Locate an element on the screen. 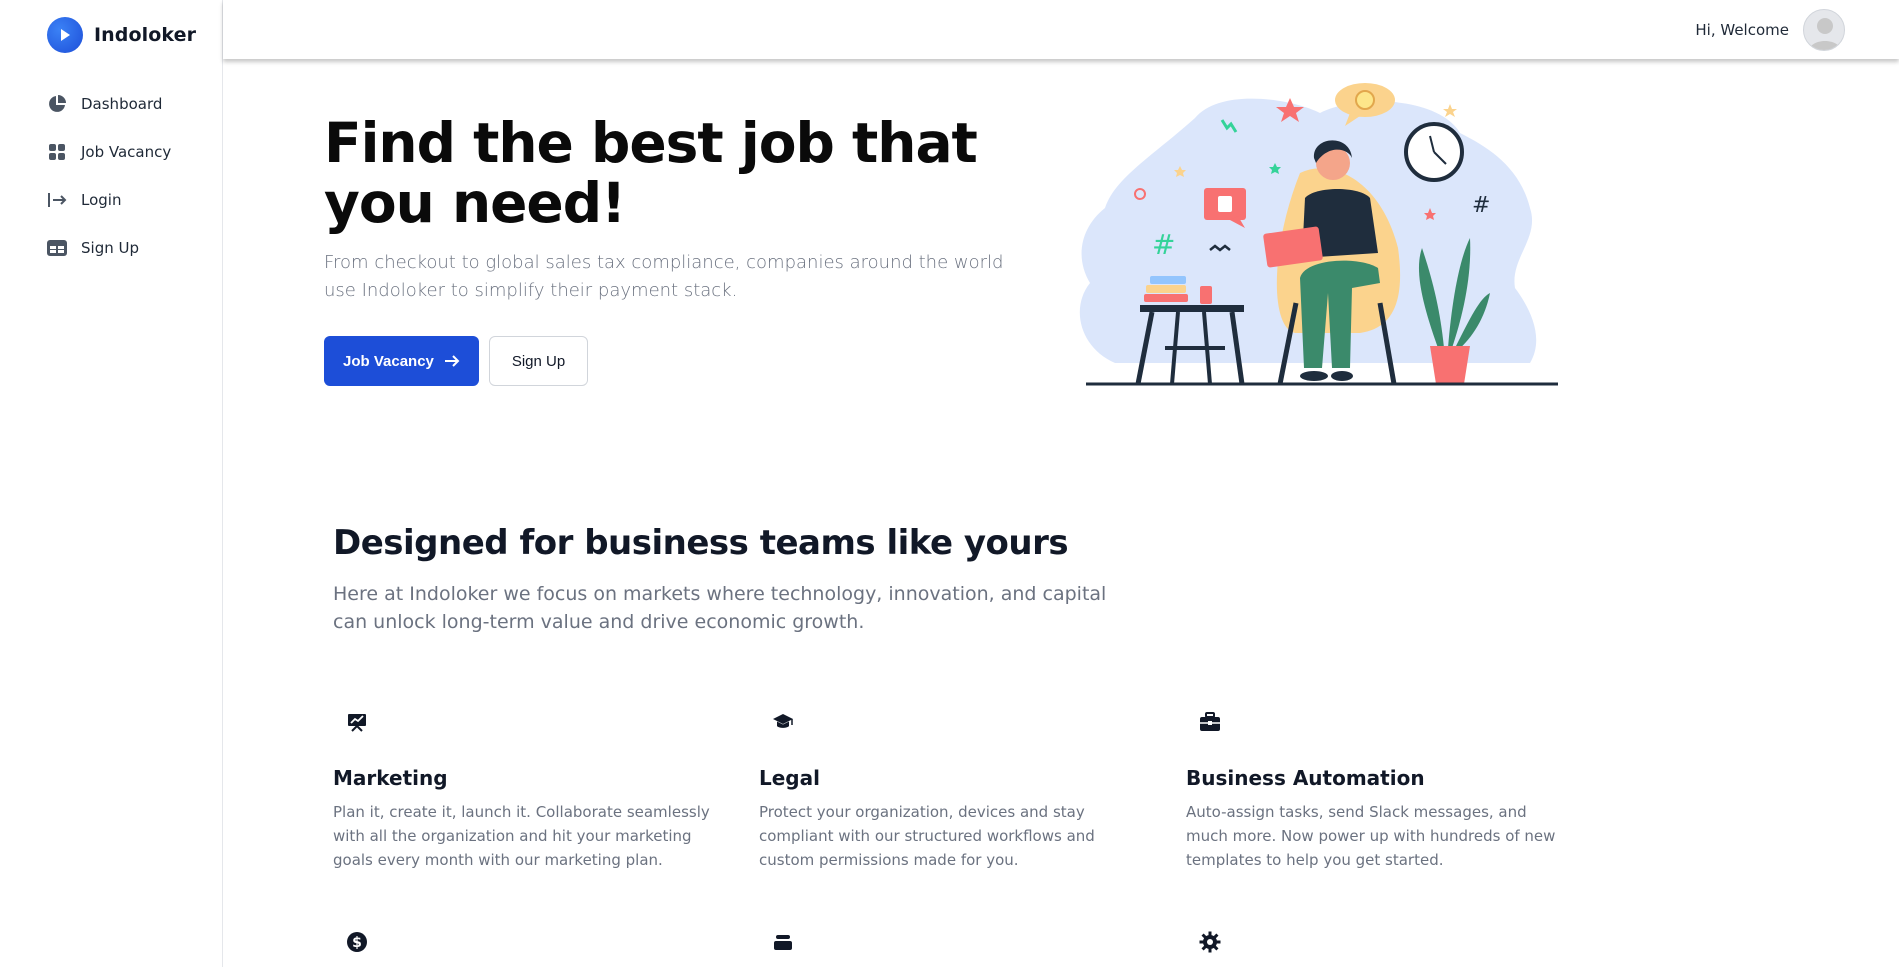 The image size is (1899, 967). feature-title: Legal is located at coordinates (789, 778).